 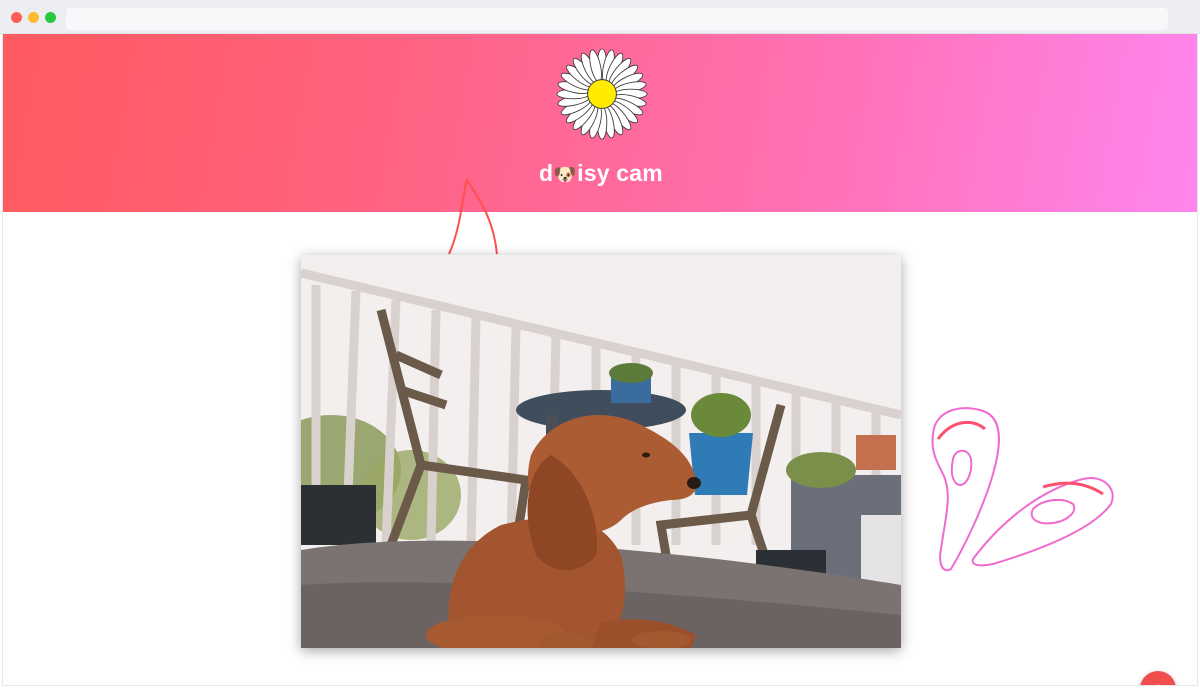 I want to click on daisy-flower-icon, so click(x=602, y=94).